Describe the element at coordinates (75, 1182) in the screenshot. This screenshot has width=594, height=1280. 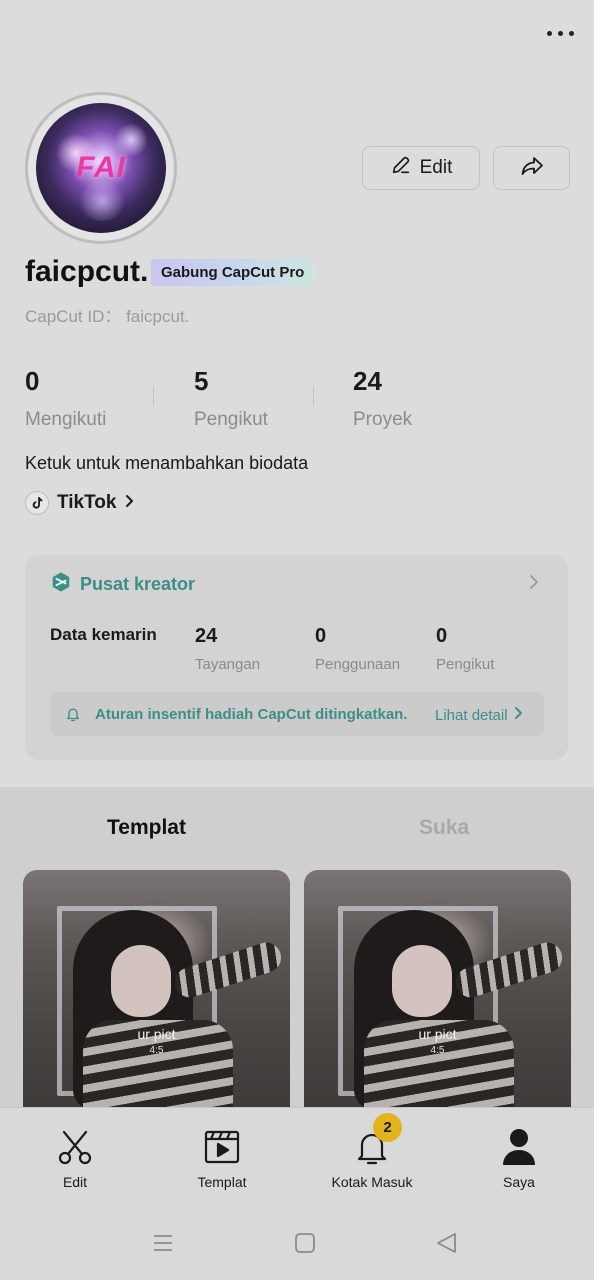
I see `nav-edit-label: Edit` at that location.